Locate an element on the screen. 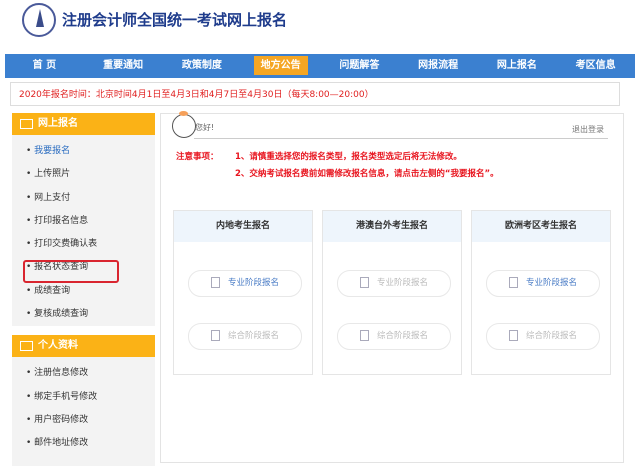 The width and height of the screenshot is (640, 466). nav-faq: 问题解答 is located at coordinates (359, 66).